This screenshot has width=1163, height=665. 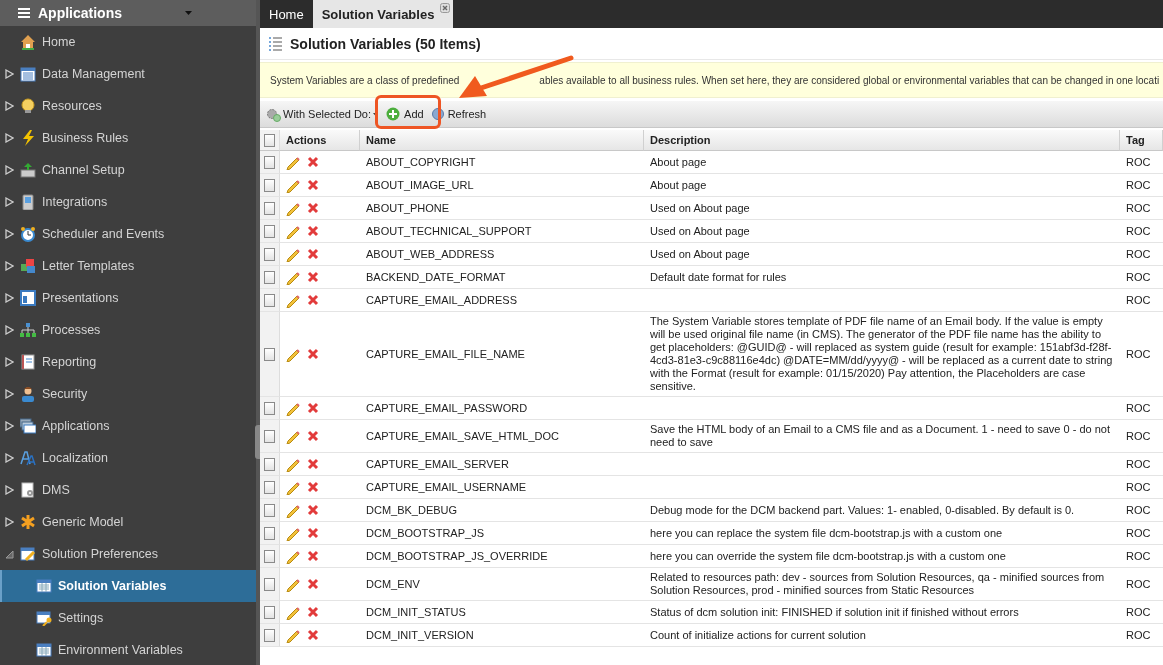 I want to click on column-header: Actions, so click(x=320, y=140).